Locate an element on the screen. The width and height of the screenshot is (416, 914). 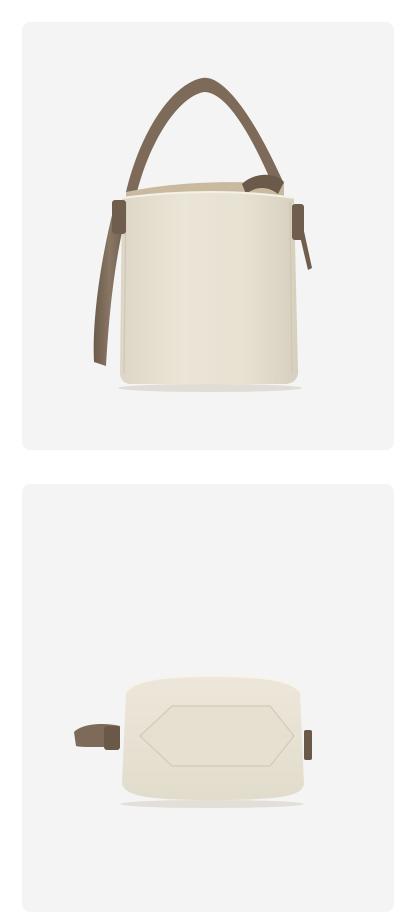
bag-body is located at coordinates (209, 288).